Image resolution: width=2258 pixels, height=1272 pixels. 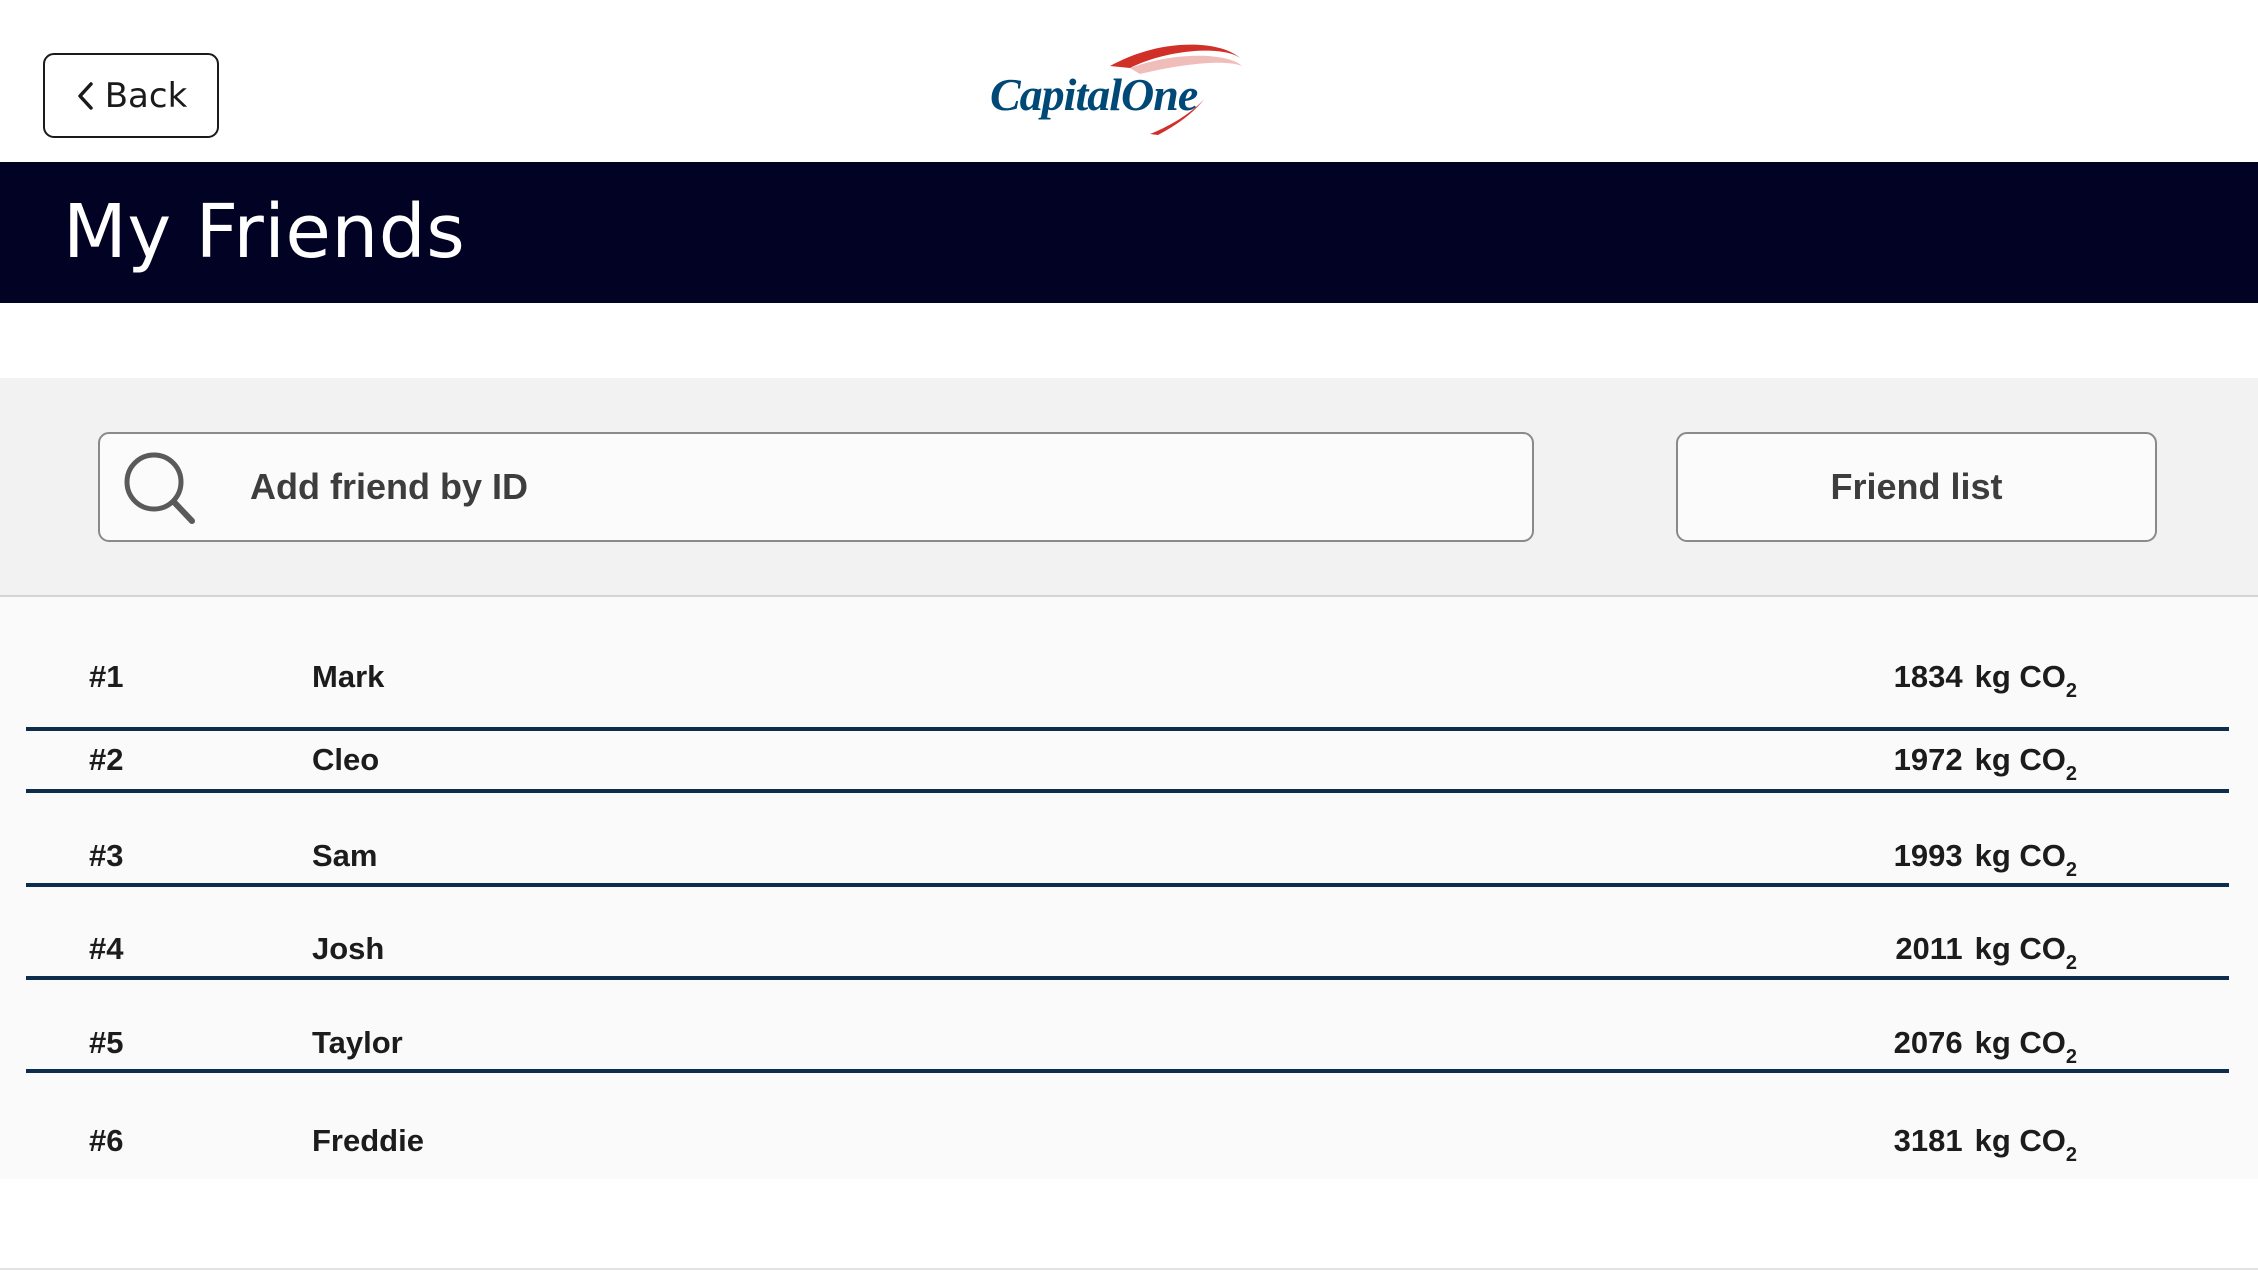 I want to click on emission-value: 2076, so click(x=1928, y=1042).